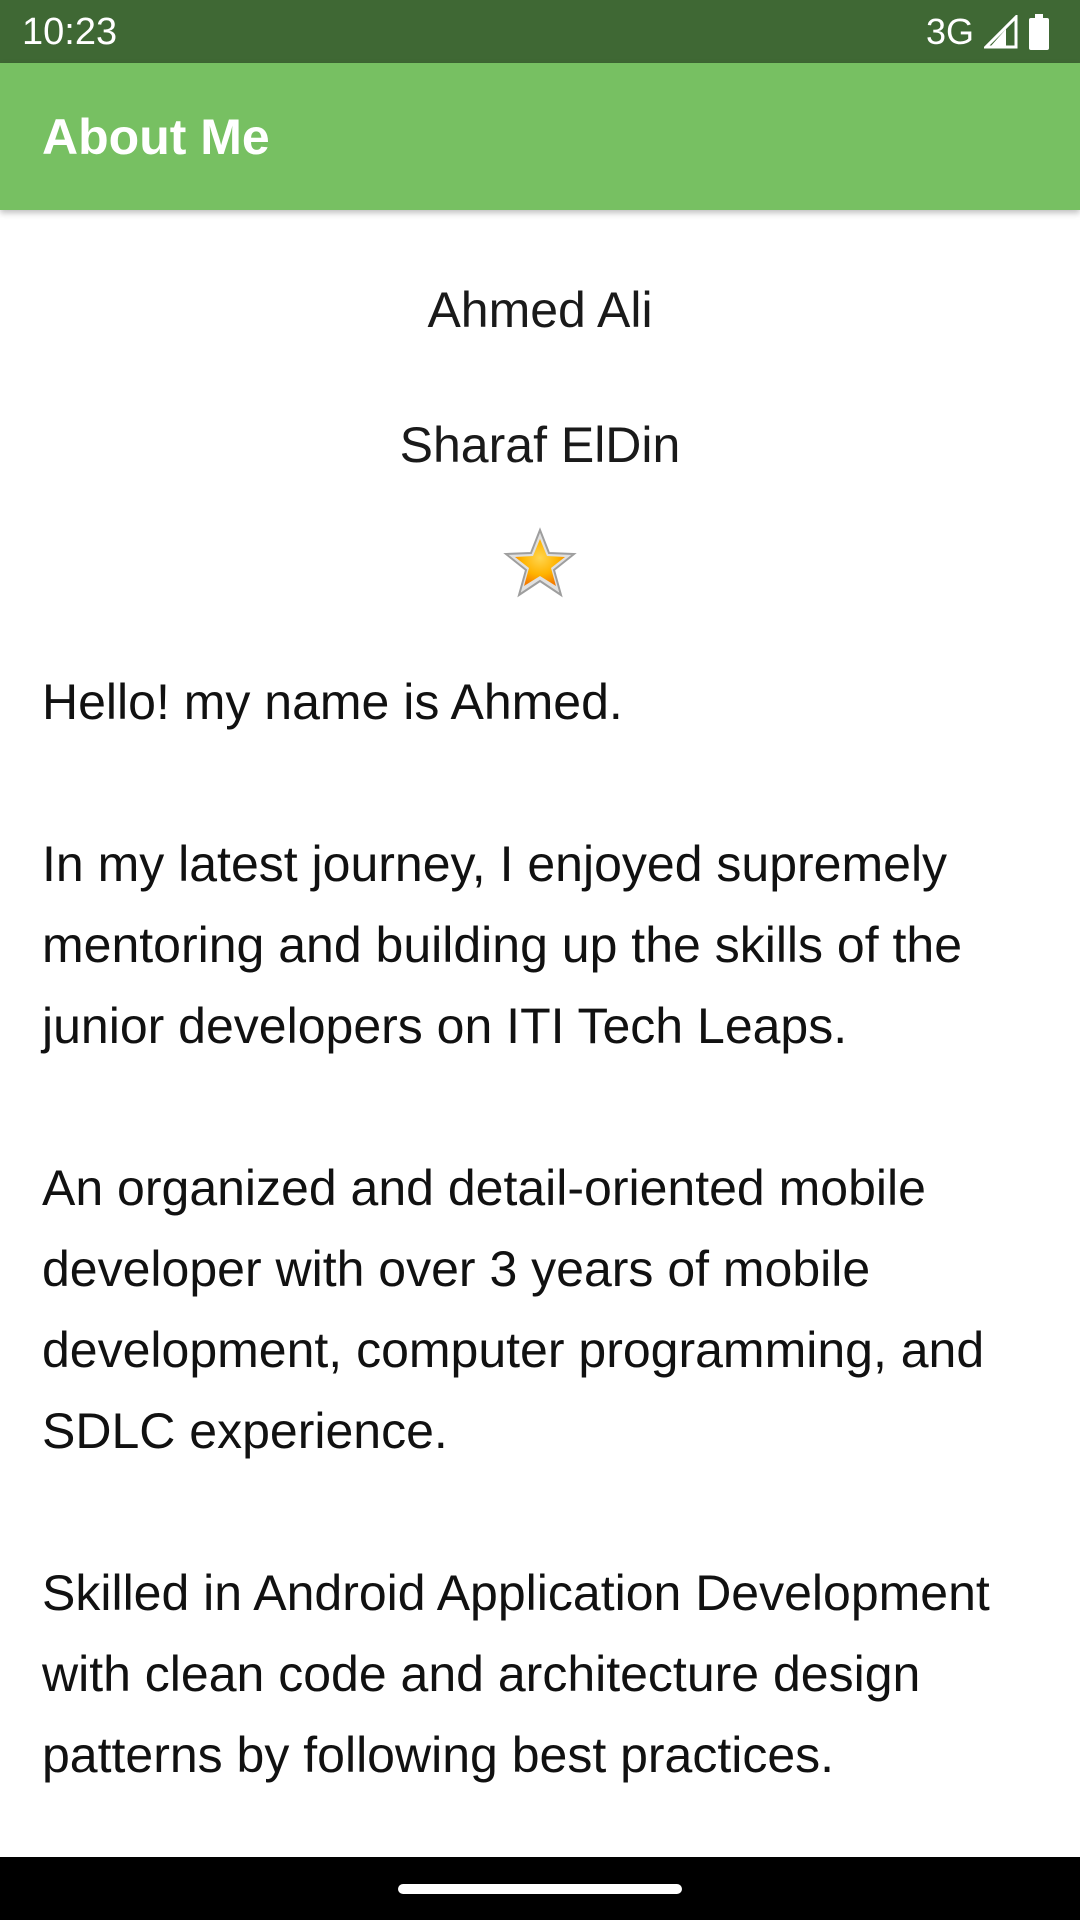 This screenshot has width=1080, height=1920. I want to click on first-name-text: Ahmed Ali, so click(540, 310).